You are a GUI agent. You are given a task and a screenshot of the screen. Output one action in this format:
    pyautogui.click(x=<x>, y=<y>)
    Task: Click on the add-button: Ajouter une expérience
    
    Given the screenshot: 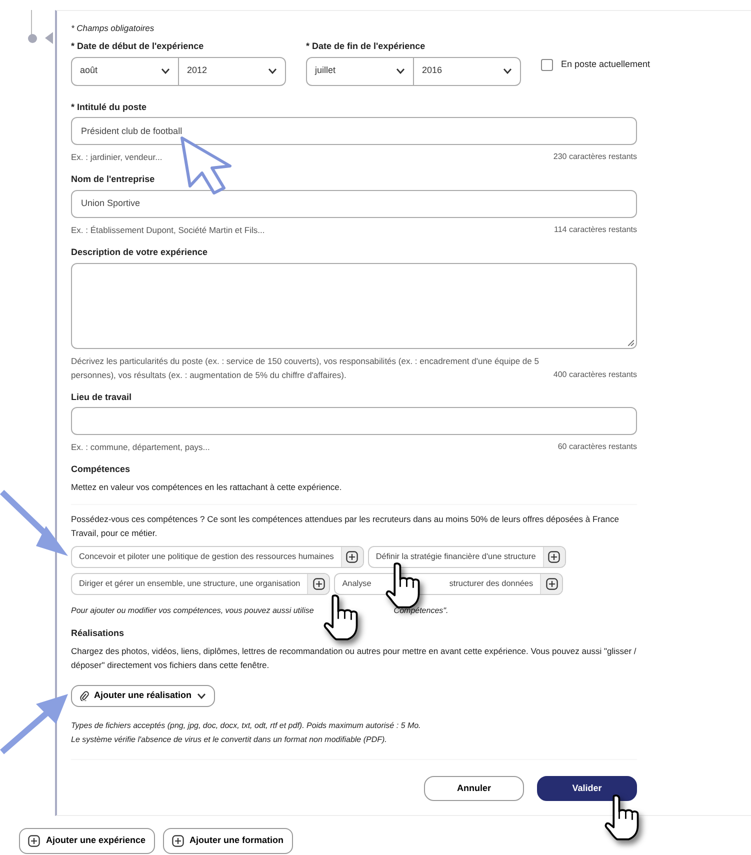 What is the action you would take?
    pyautogui.click(x=87, y=841)
    